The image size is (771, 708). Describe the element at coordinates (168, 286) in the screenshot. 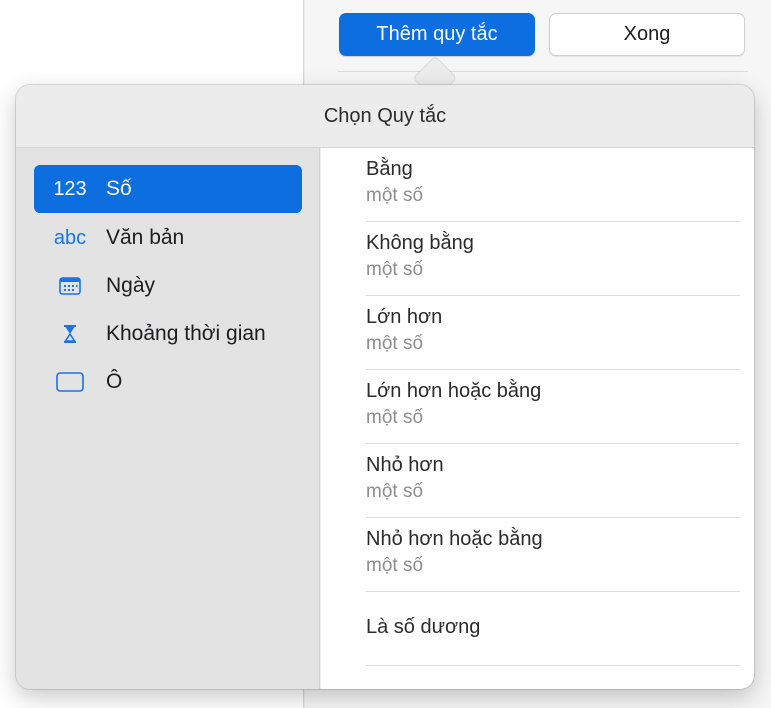

I see `sidebar-item-date: Ngày` at that location.